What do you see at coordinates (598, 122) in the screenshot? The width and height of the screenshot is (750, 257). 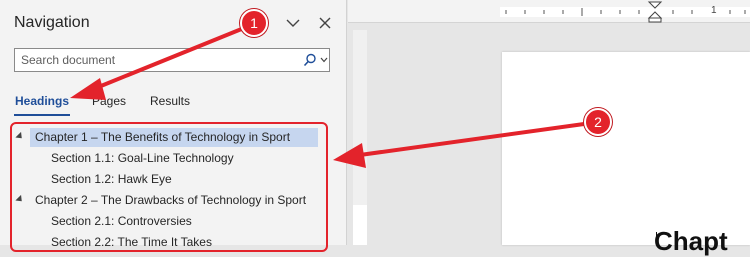 I see `annotation-badge-2: 2` at bounding box center [598, 122].